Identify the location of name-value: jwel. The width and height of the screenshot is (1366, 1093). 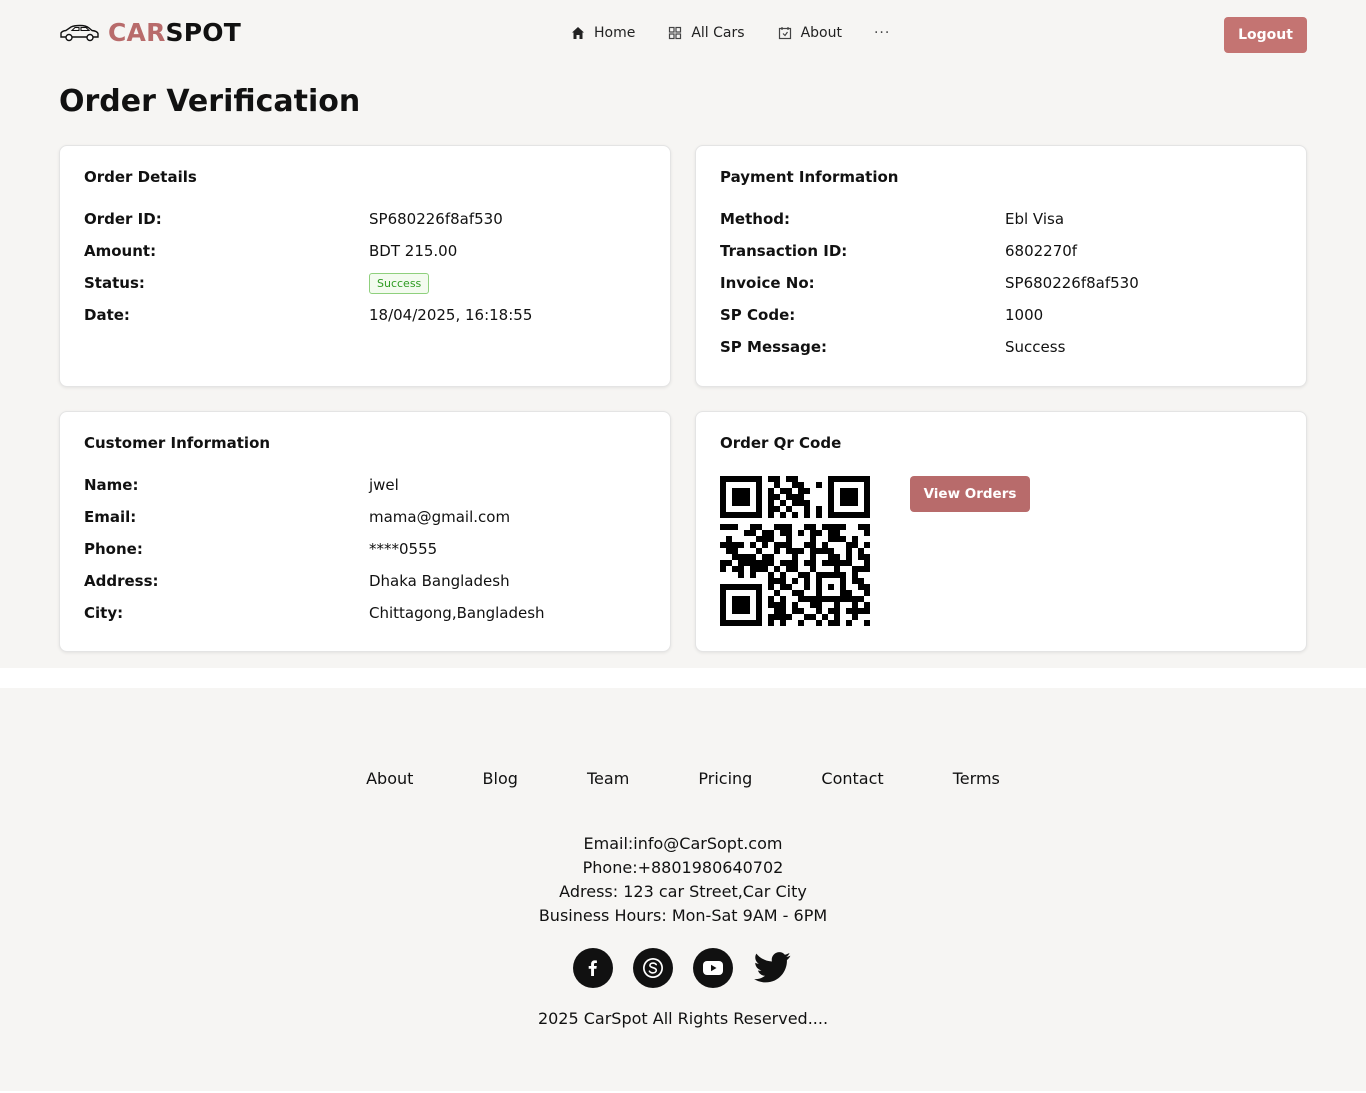
(384, 485).